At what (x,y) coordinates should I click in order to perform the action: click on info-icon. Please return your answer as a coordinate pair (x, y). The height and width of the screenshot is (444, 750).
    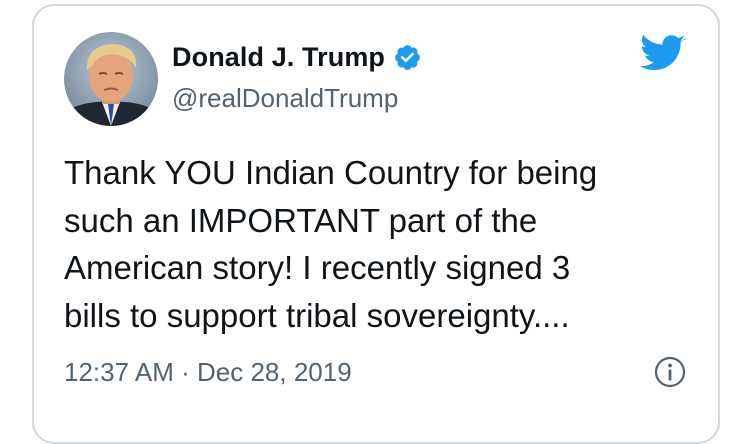
    Looking at the image, I should click on (670, 372).